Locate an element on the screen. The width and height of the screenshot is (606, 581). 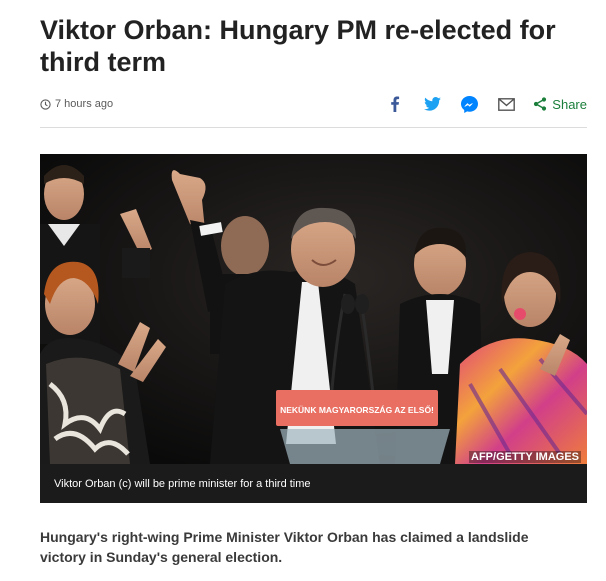
share-icon is located at coordinates (540, 104).